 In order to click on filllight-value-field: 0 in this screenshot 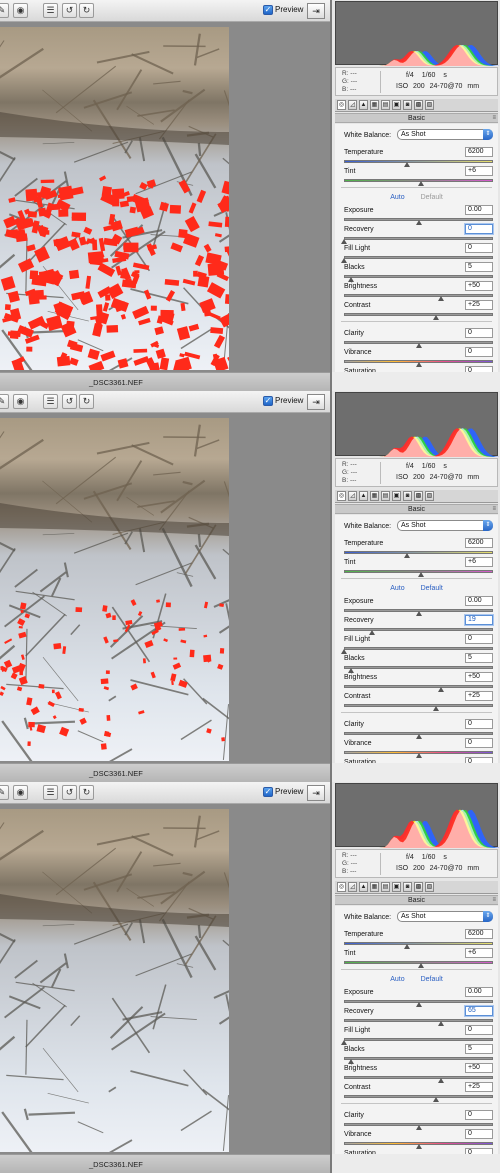, I will do `click(479, 639)`.